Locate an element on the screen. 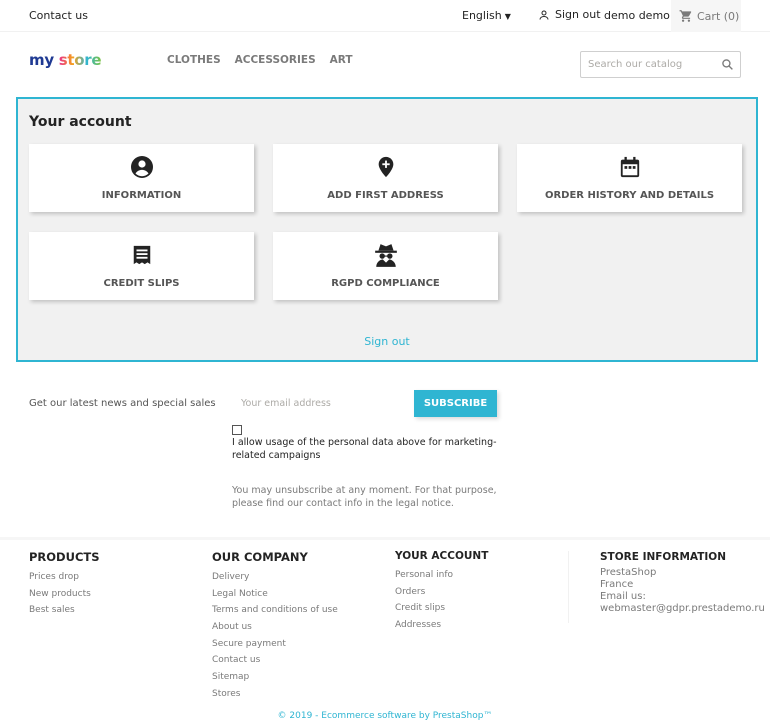  calendar-icon is located at coordinates (630, 167).